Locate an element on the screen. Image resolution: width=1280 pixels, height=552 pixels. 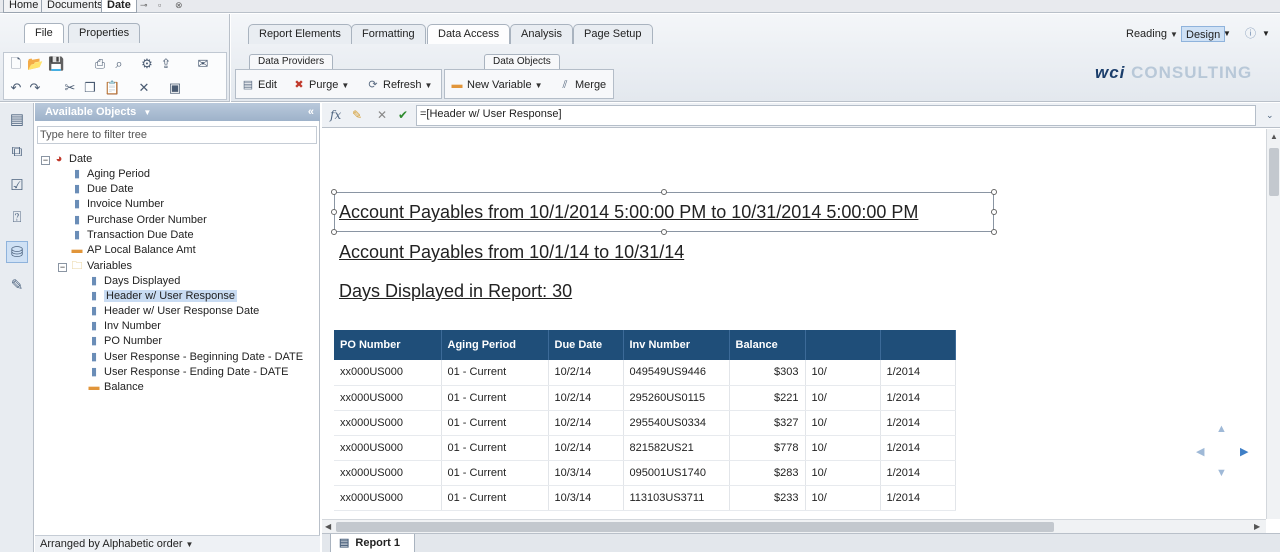
tree-item: ▮ Invoice Number is located at coordinates (117, 204).